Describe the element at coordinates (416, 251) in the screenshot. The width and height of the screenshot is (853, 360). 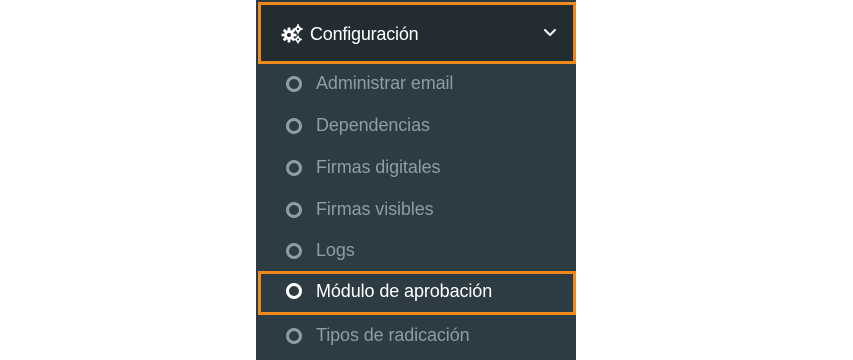
I see `menu-item-logs: Logs` at that location.